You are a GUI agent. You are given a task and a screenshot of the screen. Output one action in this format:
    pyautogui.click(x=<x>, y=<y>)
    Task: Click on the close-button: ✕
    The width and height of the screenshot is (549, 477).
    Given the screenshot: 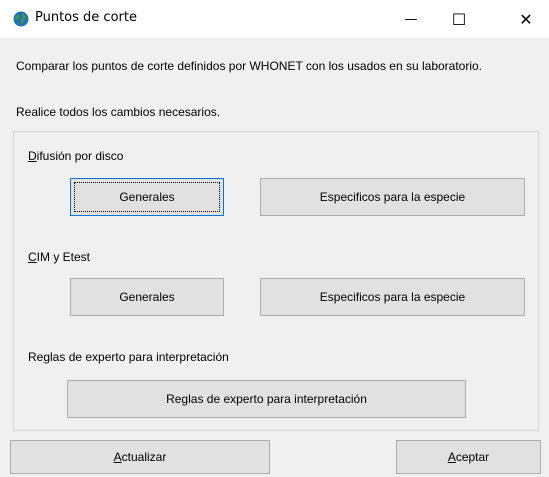 What is the action you would take?
    pyautogui.click(x=526, y=19)
    